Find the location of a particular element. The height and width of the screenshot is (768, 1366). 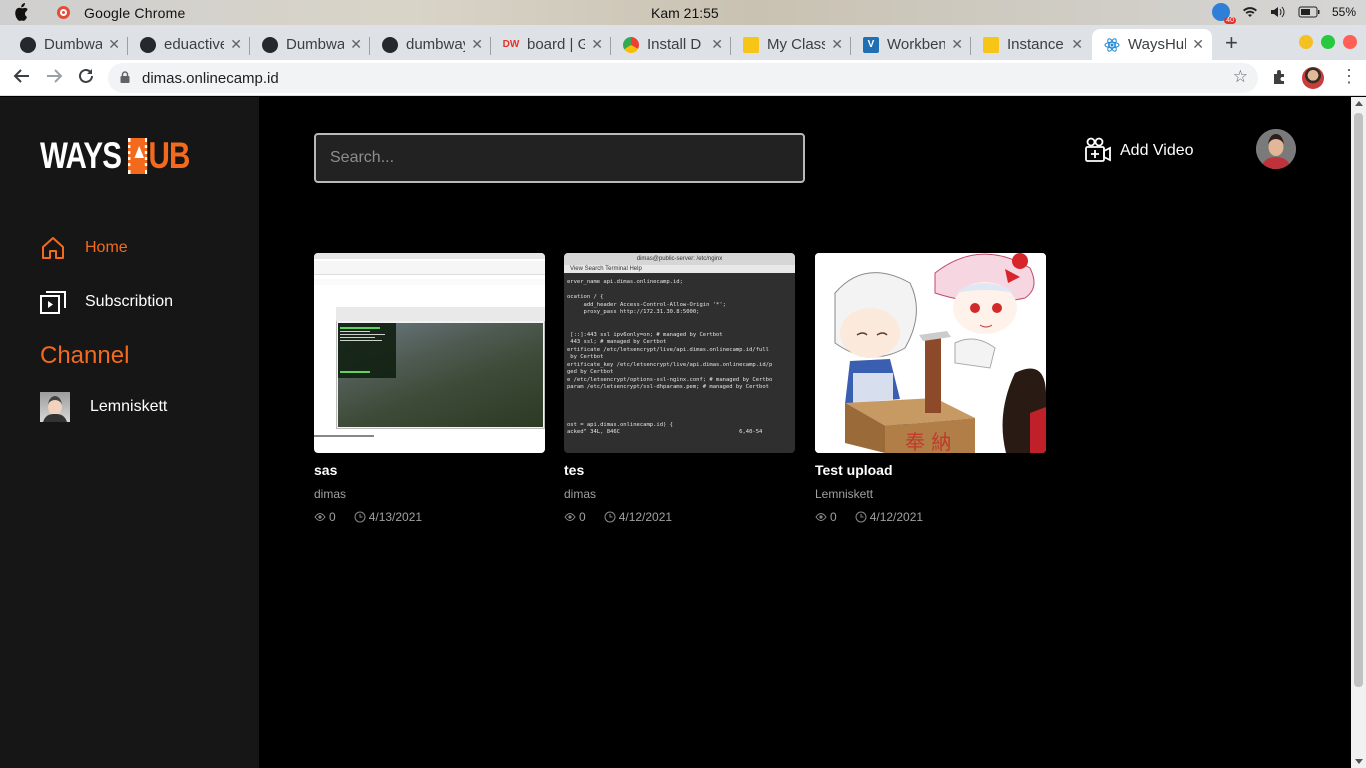

tab-dumbways-1: Dumbways ✕ is located at coordinates (64, 44).